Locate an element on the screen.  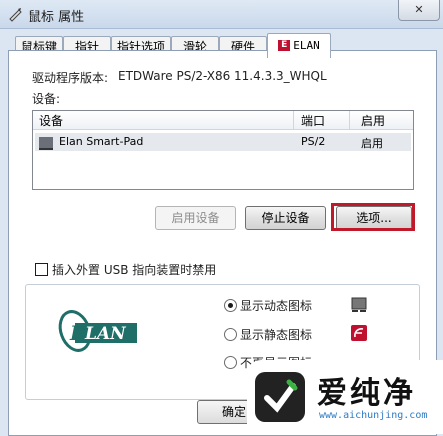
elan-logo-text: LAN is located at coordinates (105, 334).